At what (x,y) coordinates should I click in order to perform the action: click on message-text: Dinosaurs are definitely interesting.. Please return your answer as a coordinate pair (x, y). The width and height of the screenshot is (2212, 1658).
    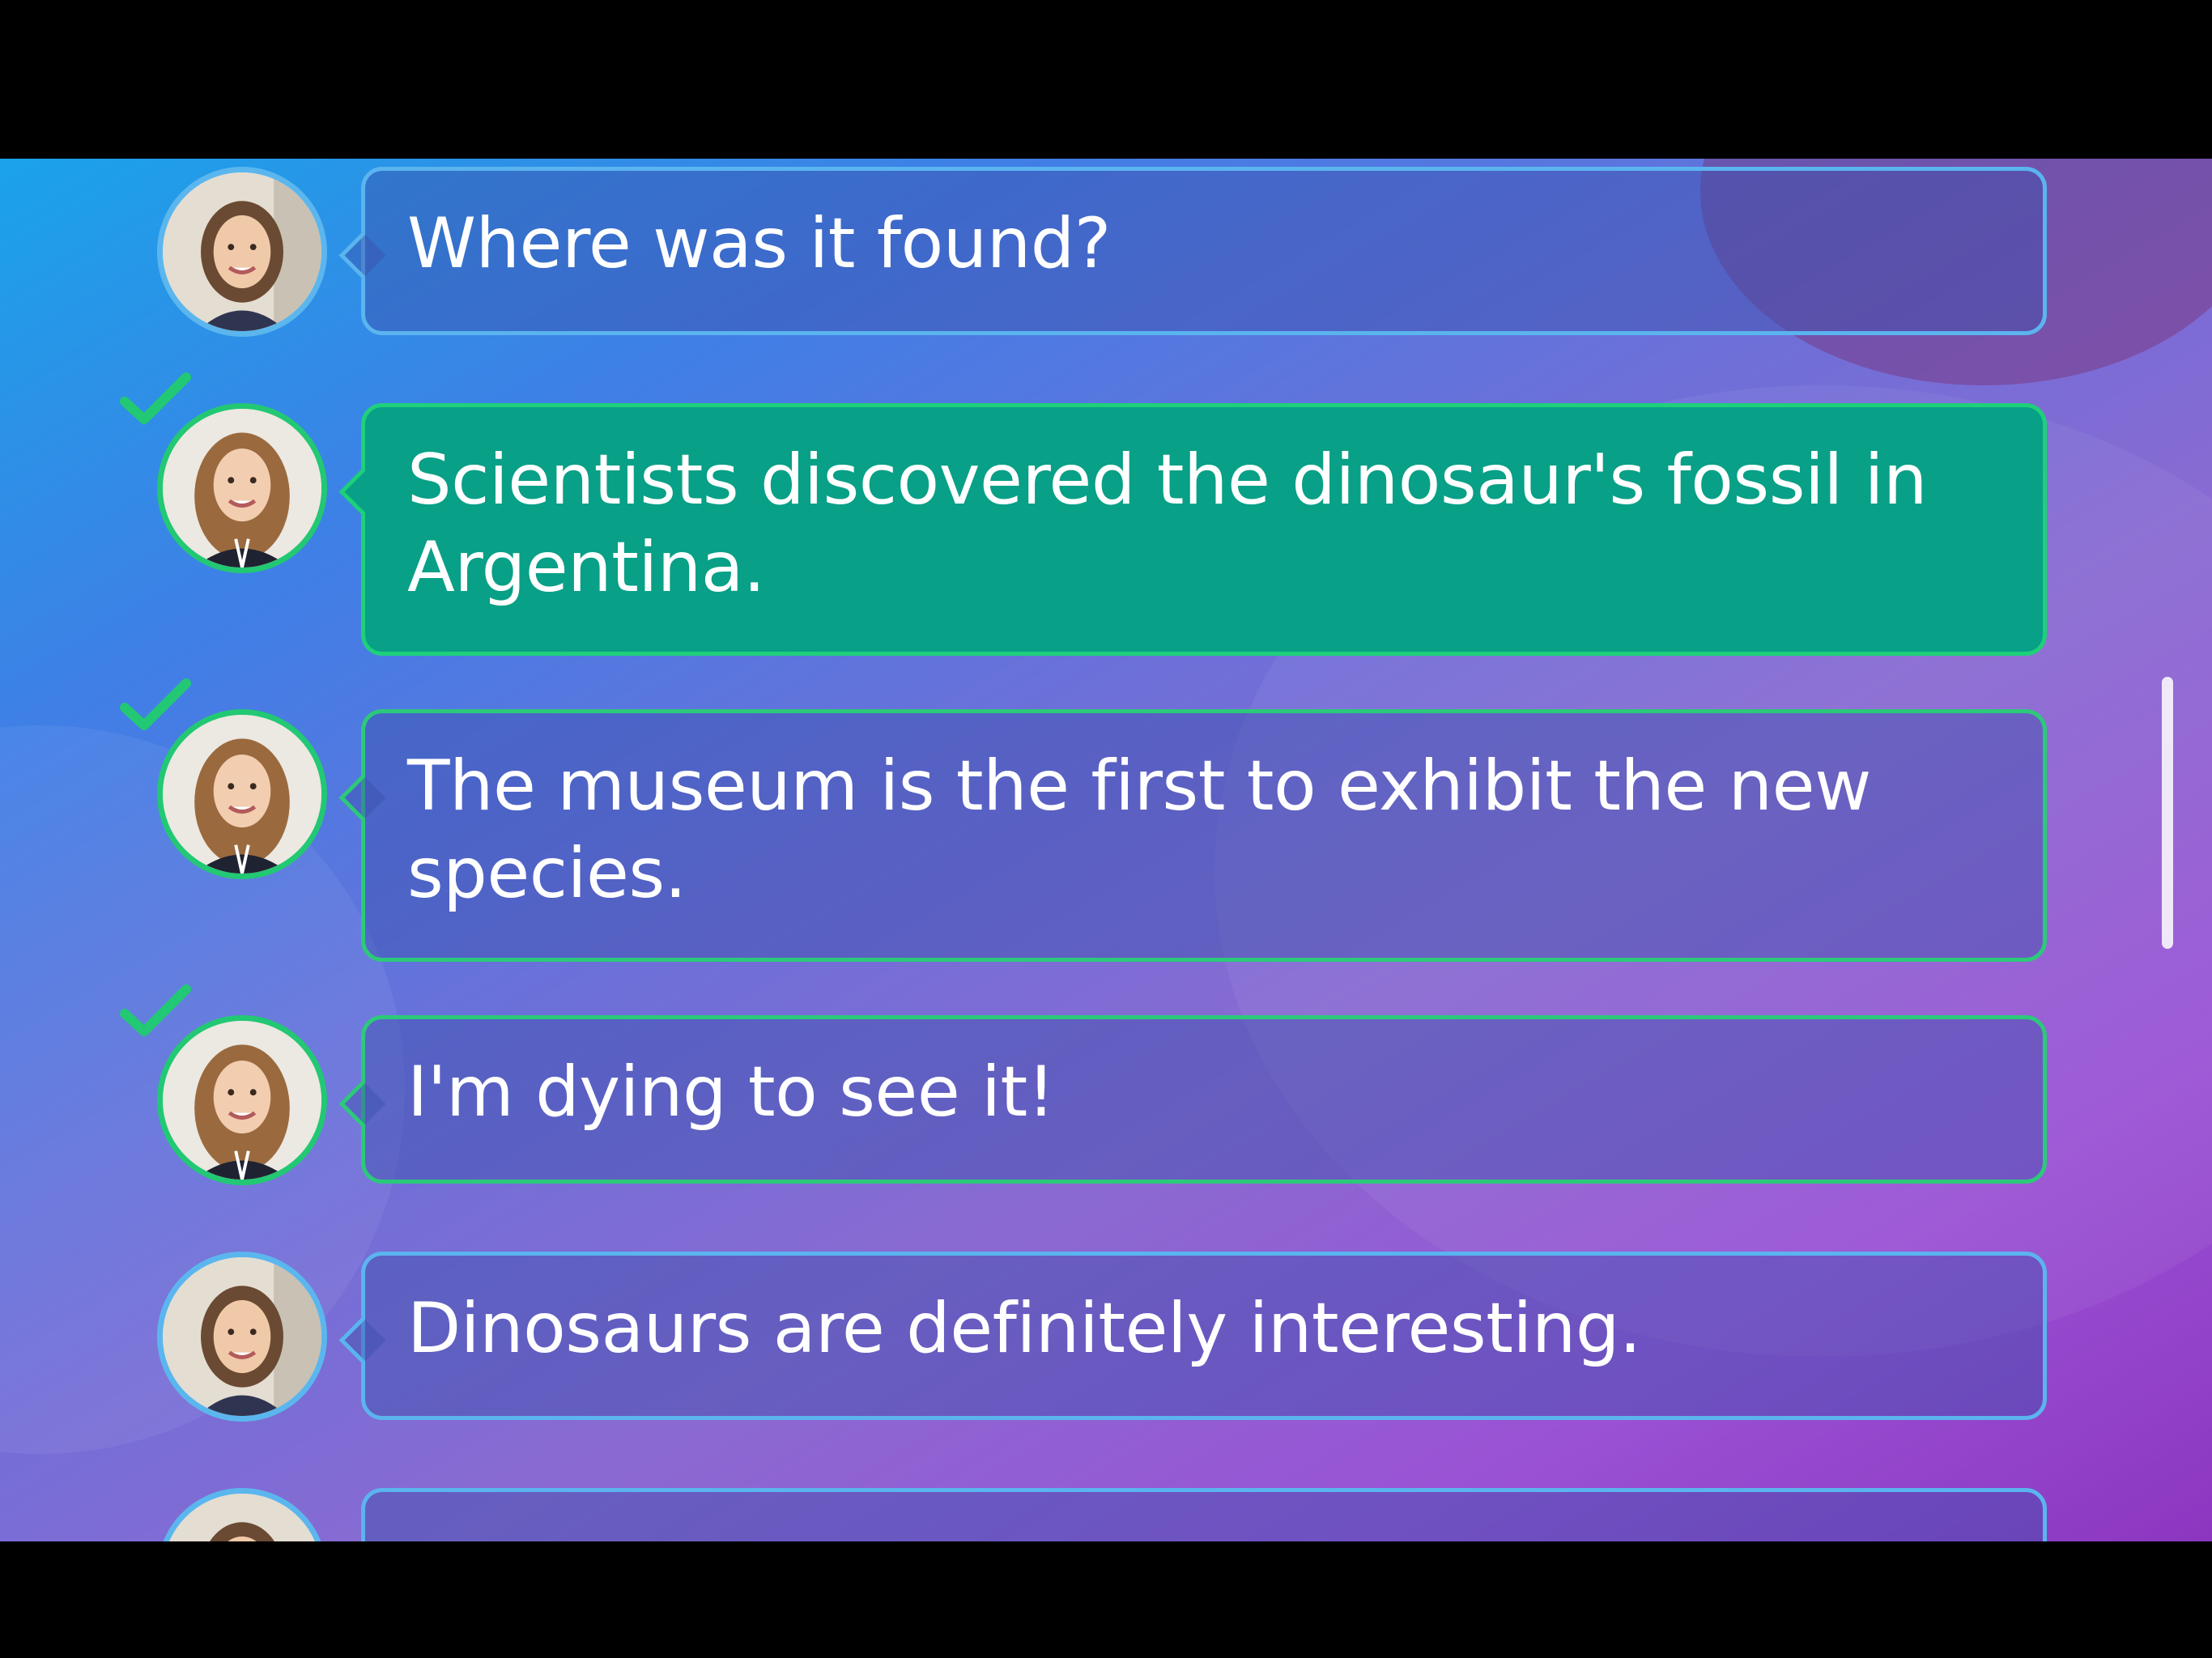
    Looking at the image, I should click on (1024, 1328).